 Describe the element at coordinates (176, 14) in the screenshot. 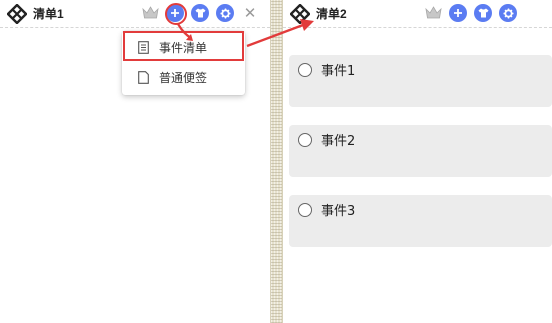

I see `add-button-highlight` at that location.